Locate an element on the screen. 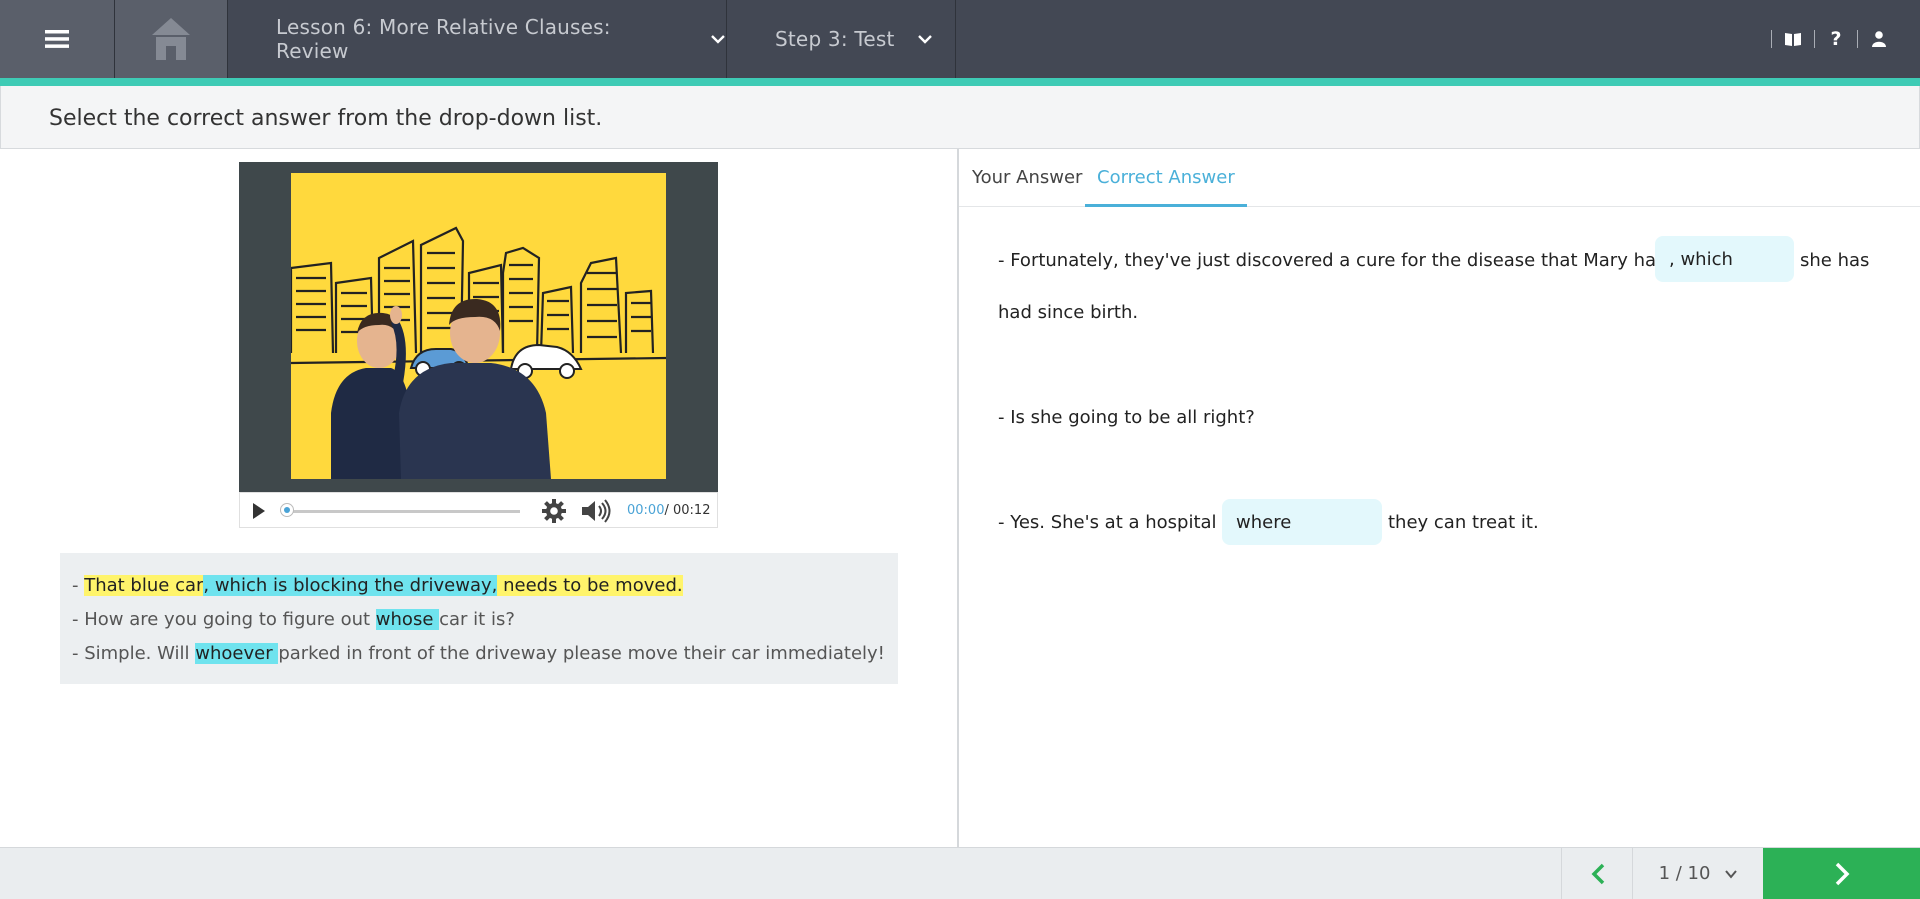  book-button is located at coordinates (1793, 39).